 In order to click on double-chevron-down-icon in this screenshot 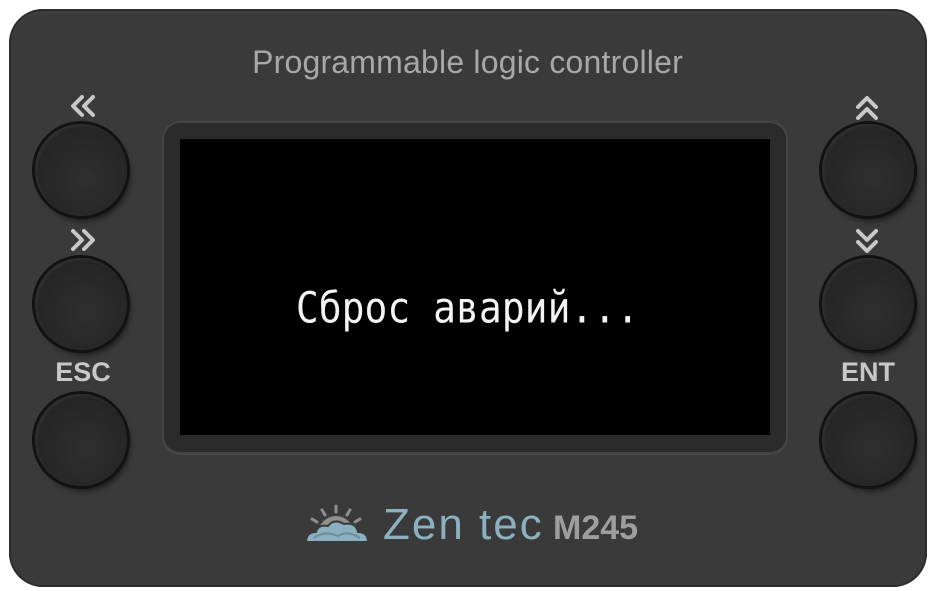, I will do `click(867, 241)`.